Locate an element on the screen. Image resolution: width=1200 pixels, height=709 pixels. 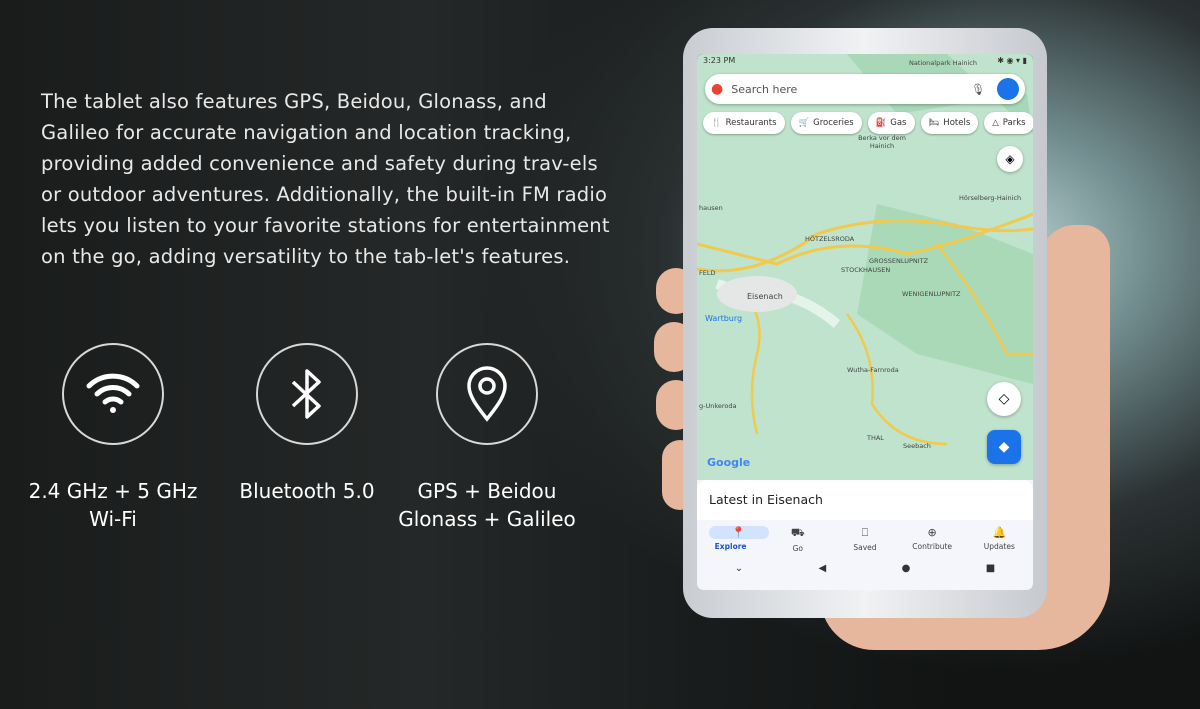
google-logo: Google is located at coordinates (729, 462).